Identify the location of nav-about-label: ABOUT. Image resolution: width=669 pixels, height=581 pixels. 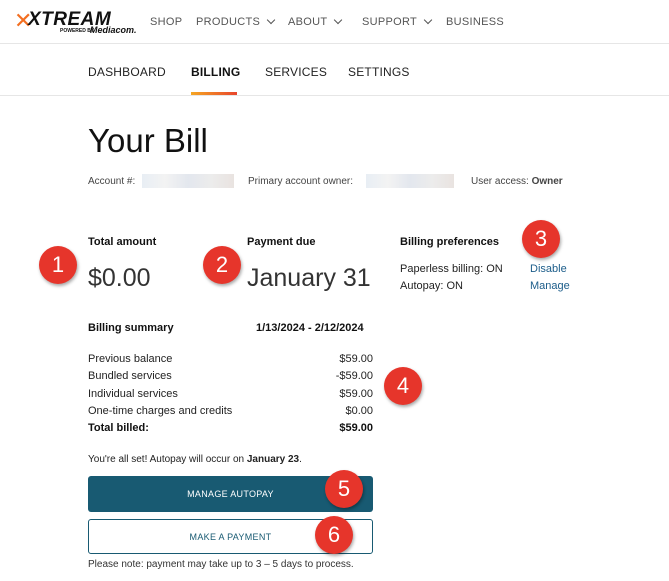
(308, 22).